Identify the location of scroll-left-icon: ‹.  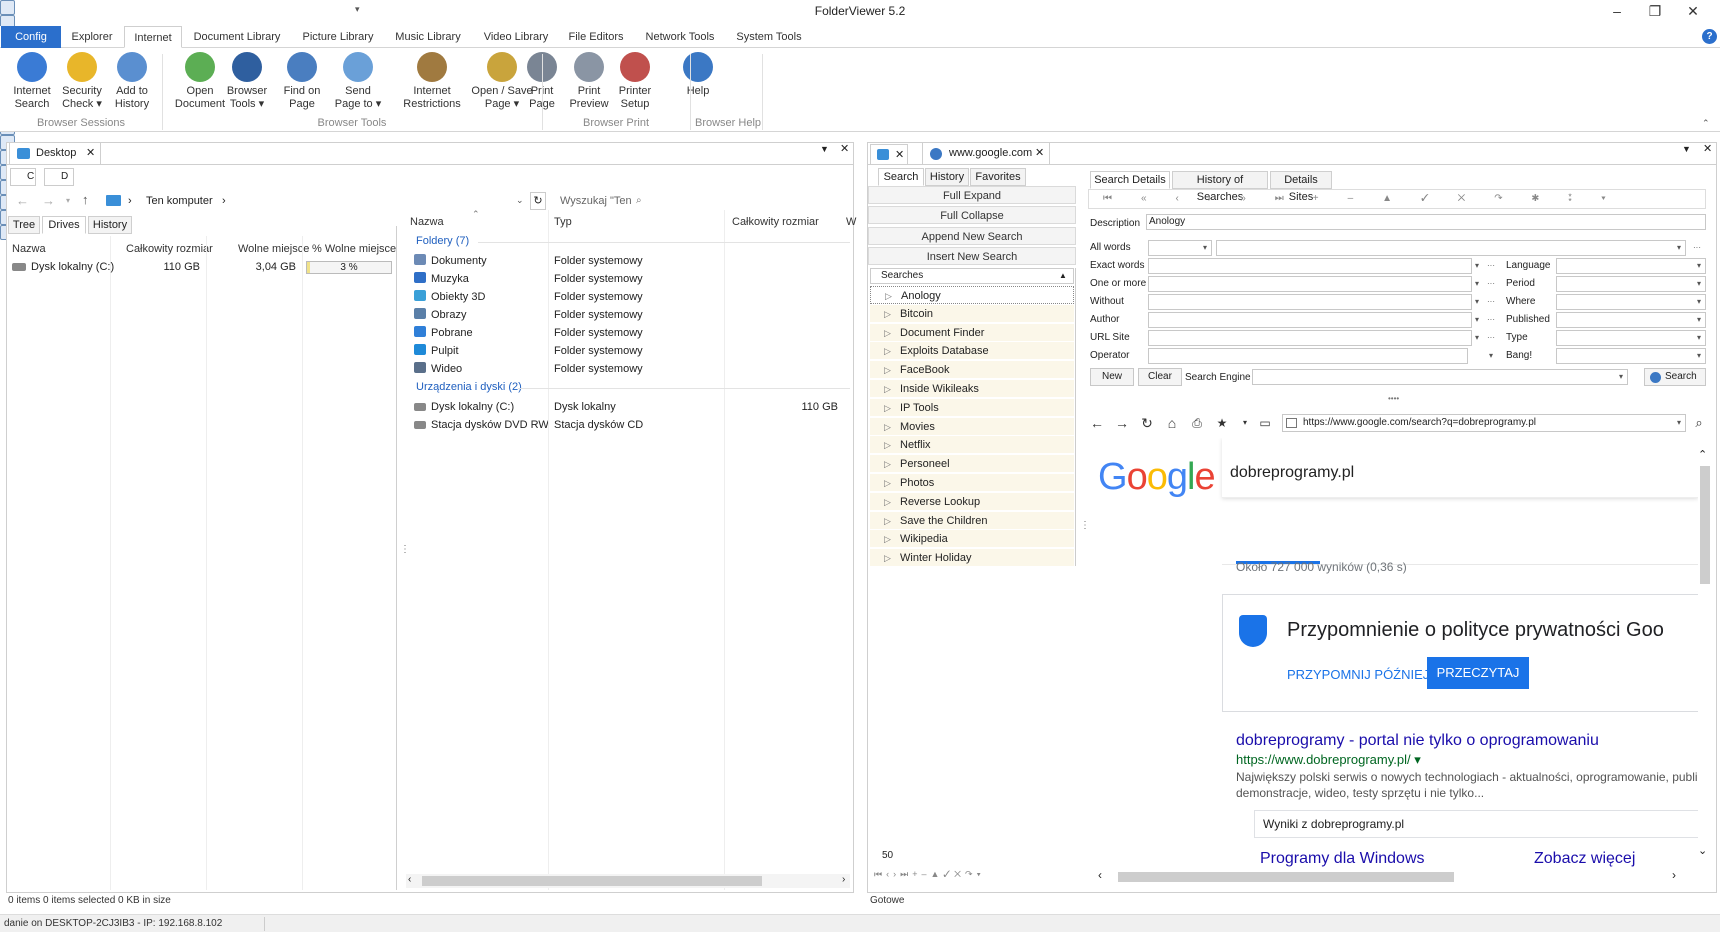
(409, 879).